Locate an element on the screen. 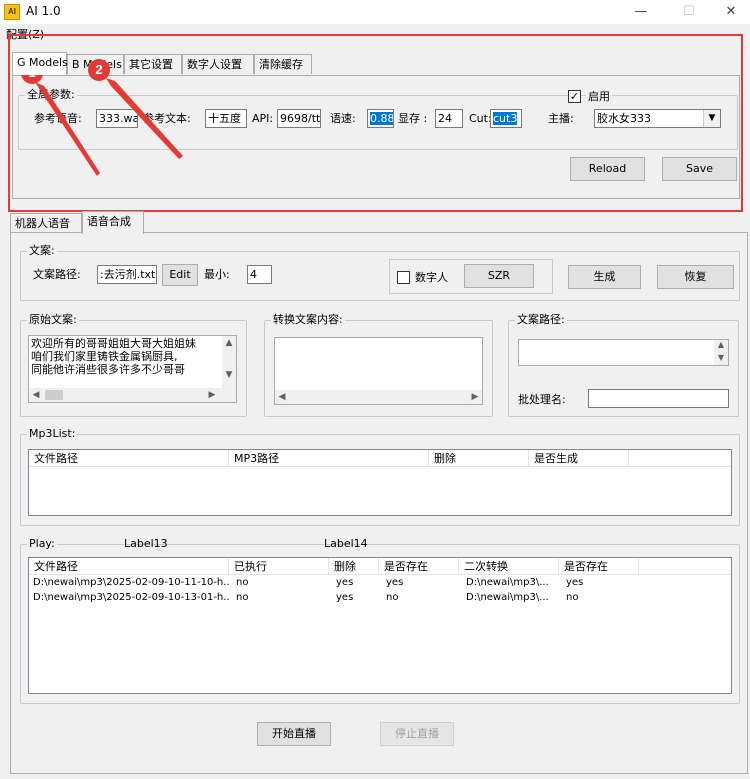 The height and width of the screenshot is (779, 750). mp3list-col-file-path: 文件路径 is located at coordinates (129, 458).